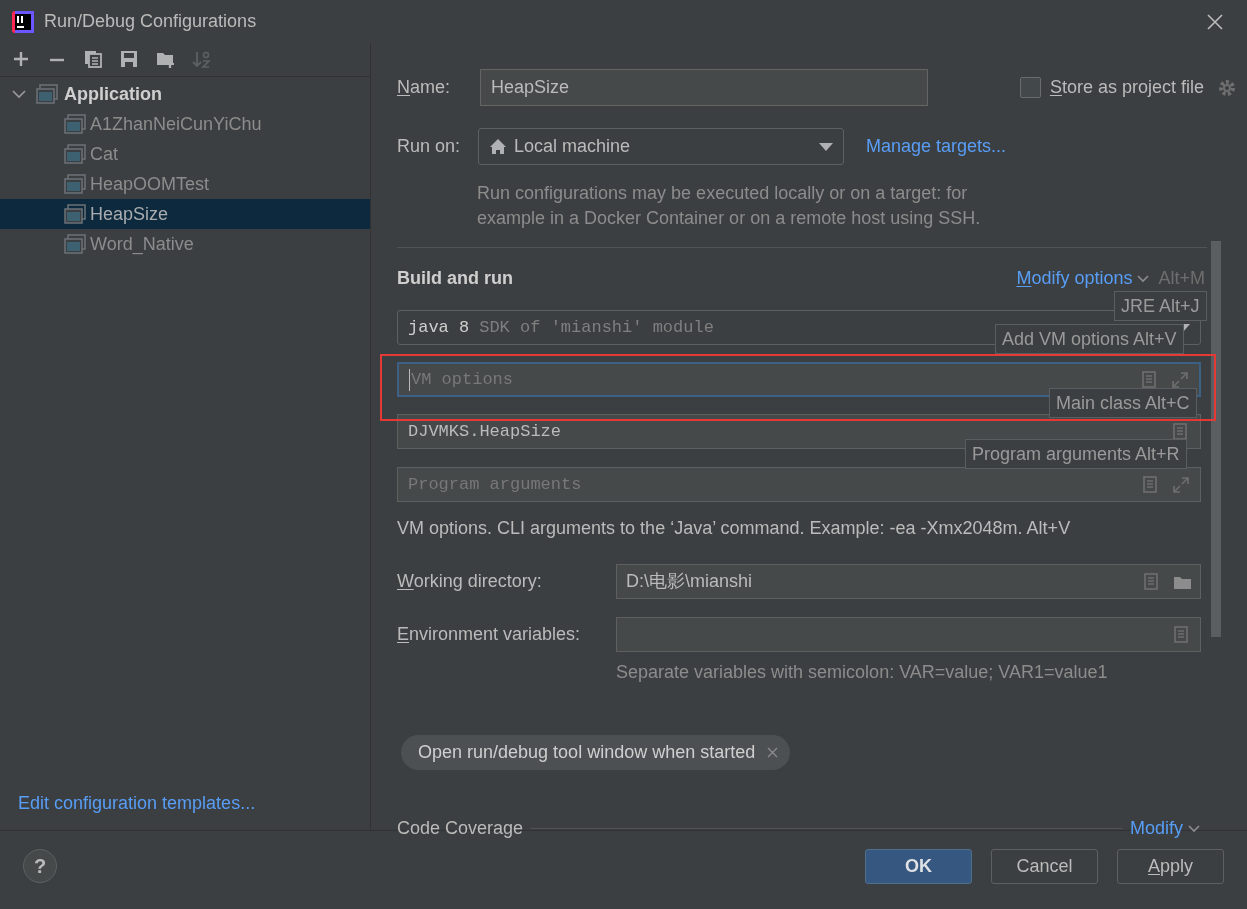  I want to click on save-button, so click(129, 59).